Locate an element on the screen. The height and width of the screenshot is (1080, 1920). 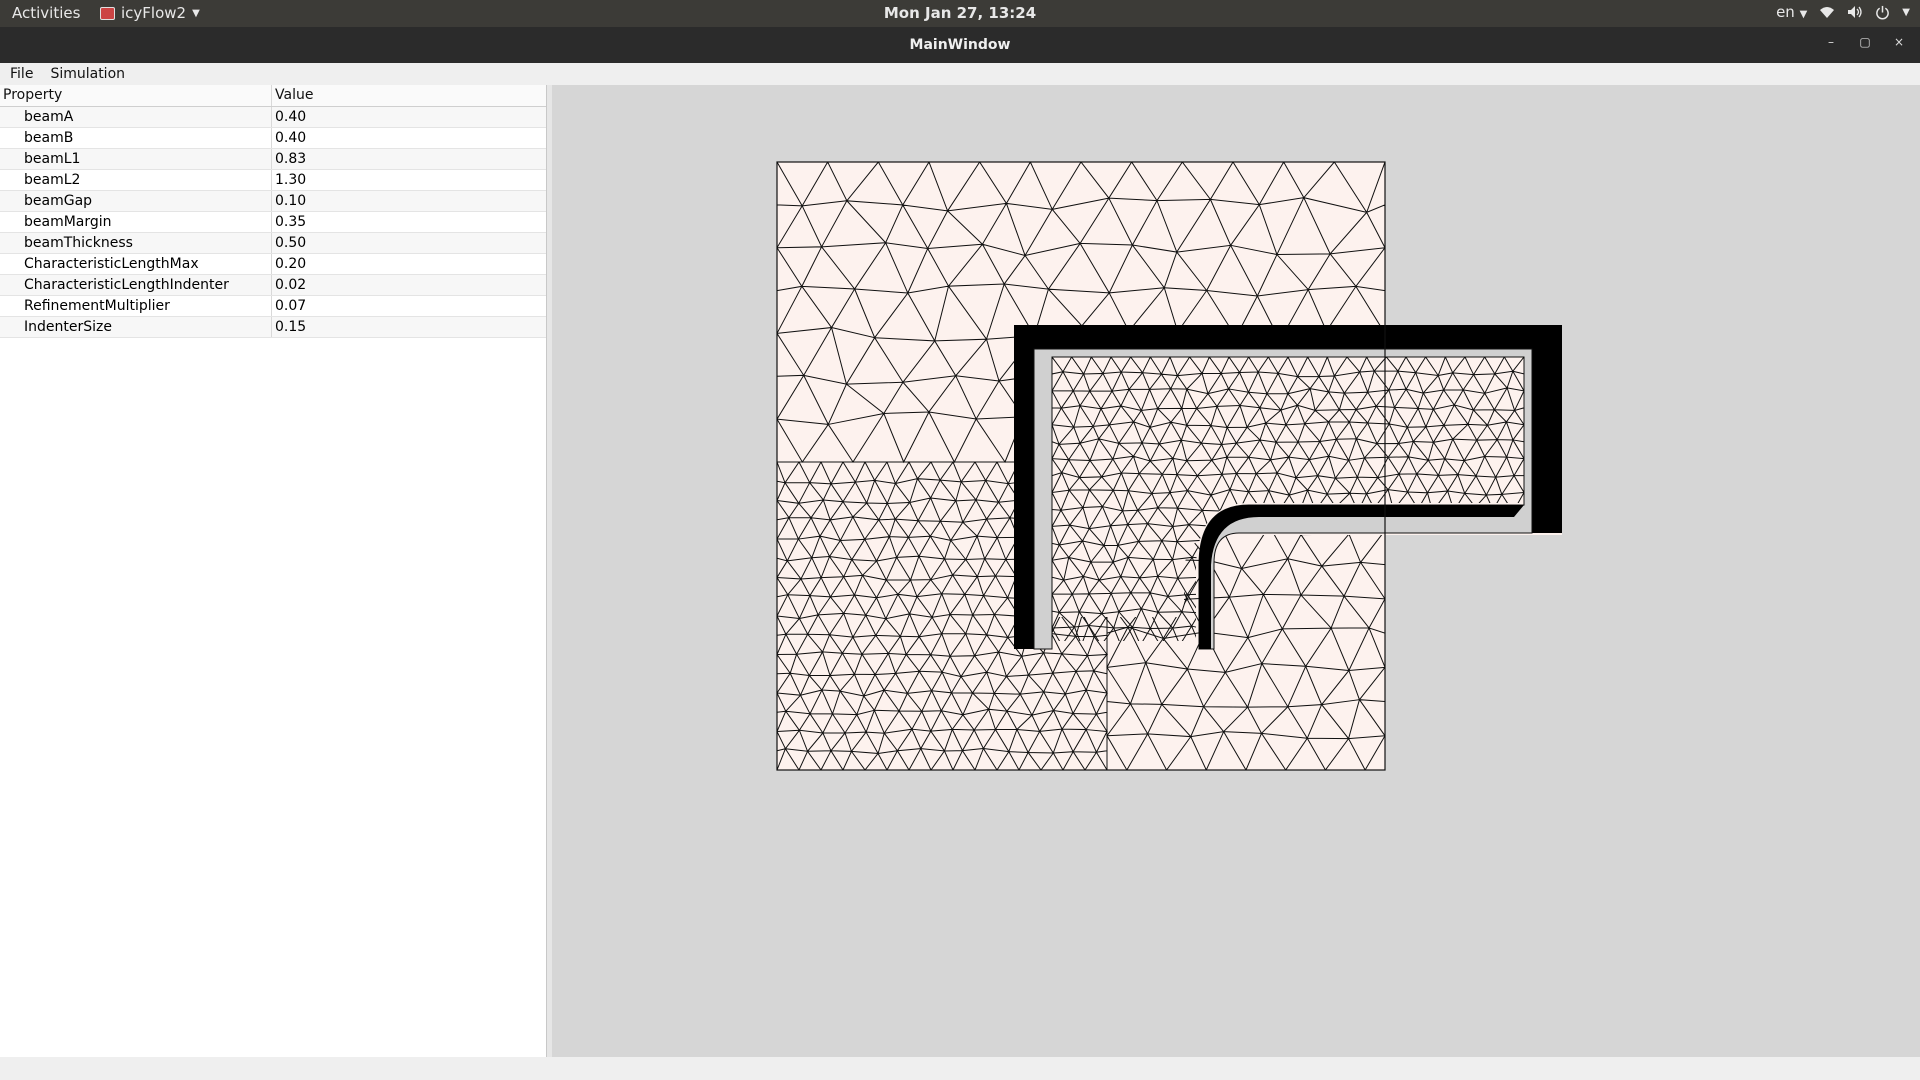
power-icon is located at coordinates (1883, 12).